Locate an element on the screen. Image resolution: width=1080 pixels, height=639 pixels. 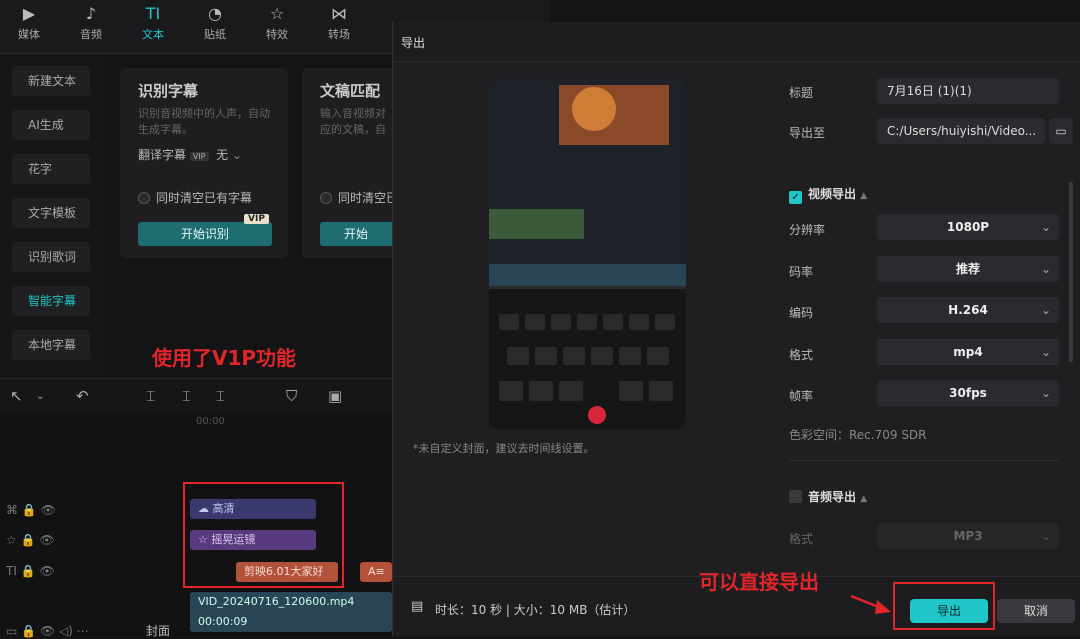
sidebar-item-label: 识别歌词 is located at coordinates (52, 257).